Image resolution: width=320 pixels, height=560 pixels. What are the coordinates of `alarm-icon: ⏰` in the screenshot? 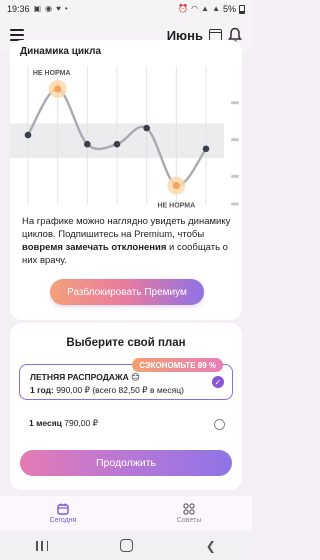 It's located at (183, 8).